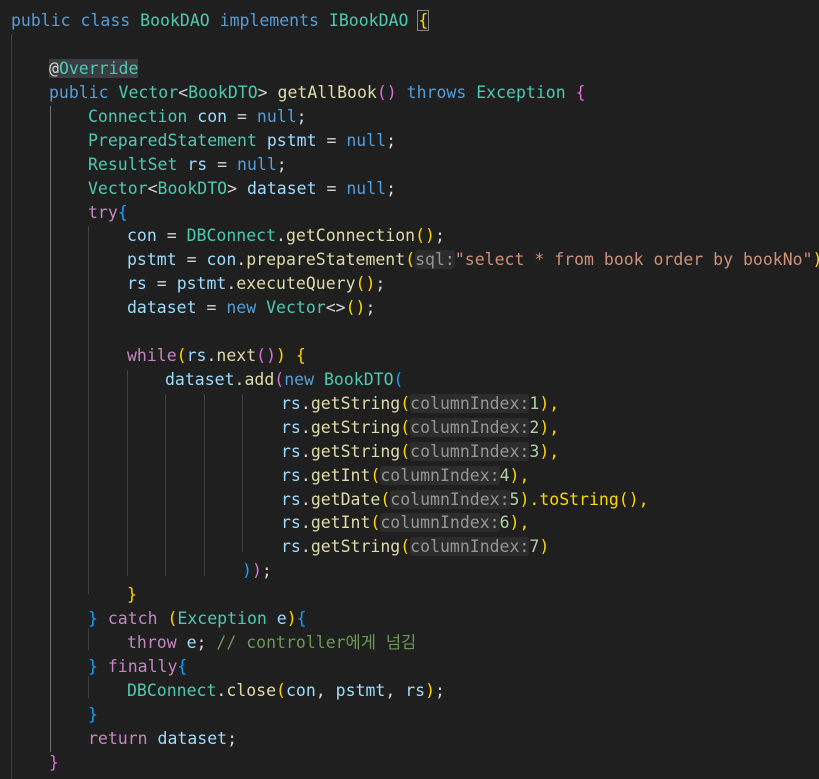 This screenshot has width=819, height=779. What do you see at coordinates (236, 355) in the screenshot?
I see `method-name: next` at bounding box center [236, 355].